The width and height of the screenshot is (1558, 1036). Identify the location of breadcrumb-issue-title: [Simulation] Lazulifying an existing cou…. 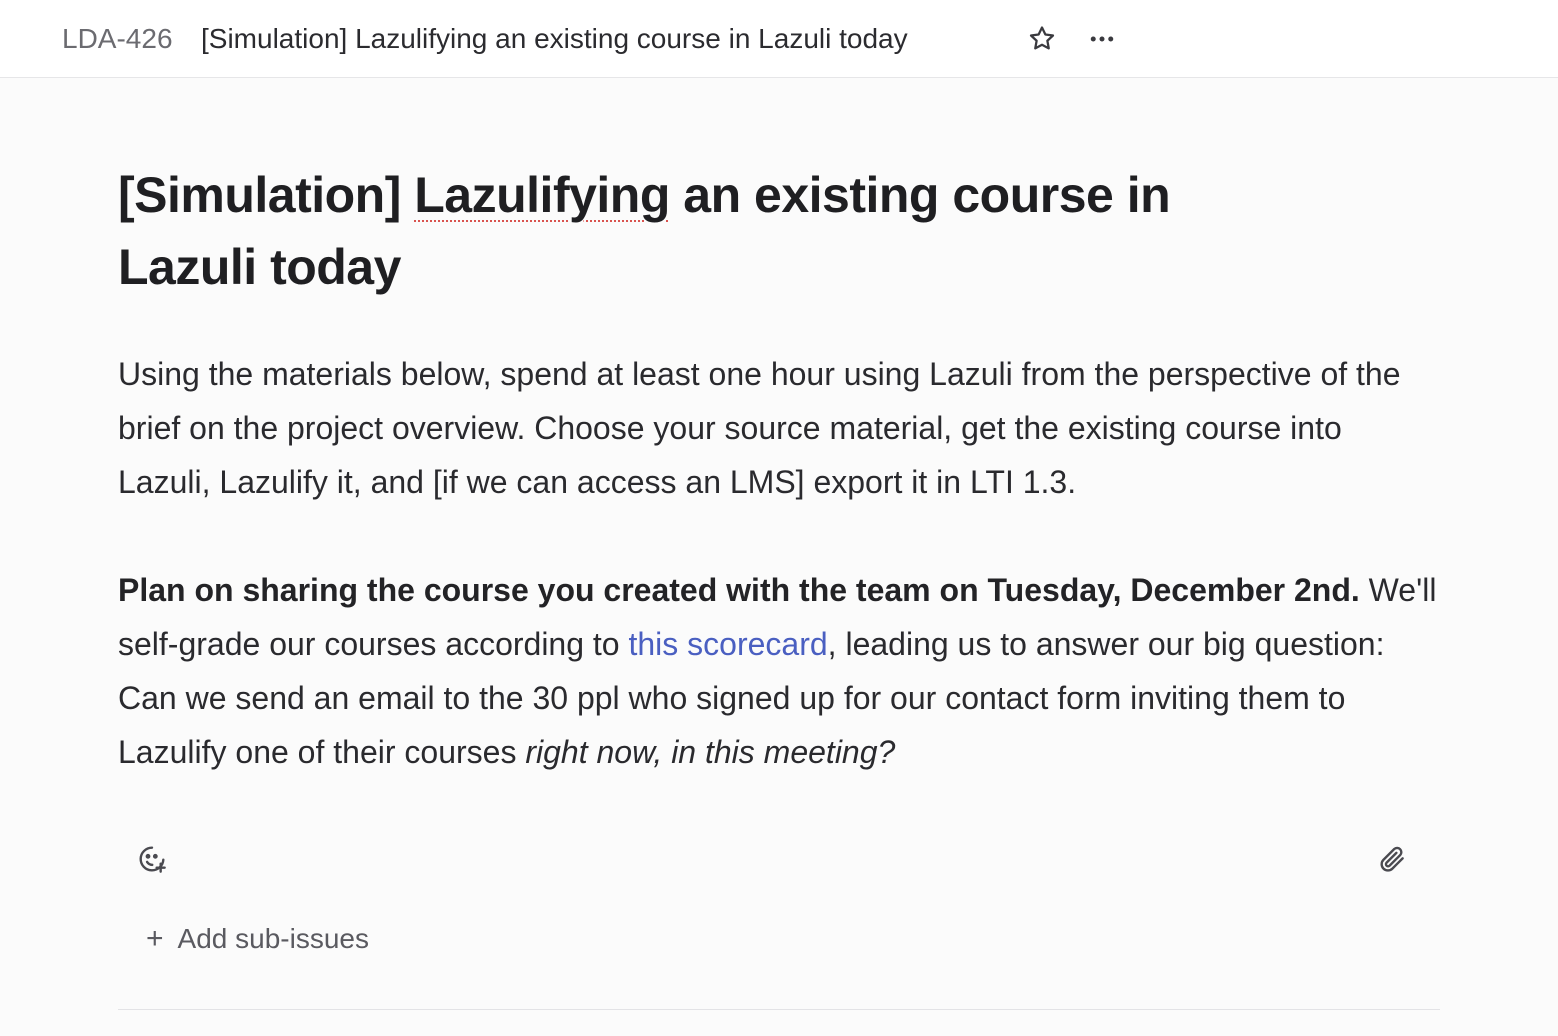
(554, 39).